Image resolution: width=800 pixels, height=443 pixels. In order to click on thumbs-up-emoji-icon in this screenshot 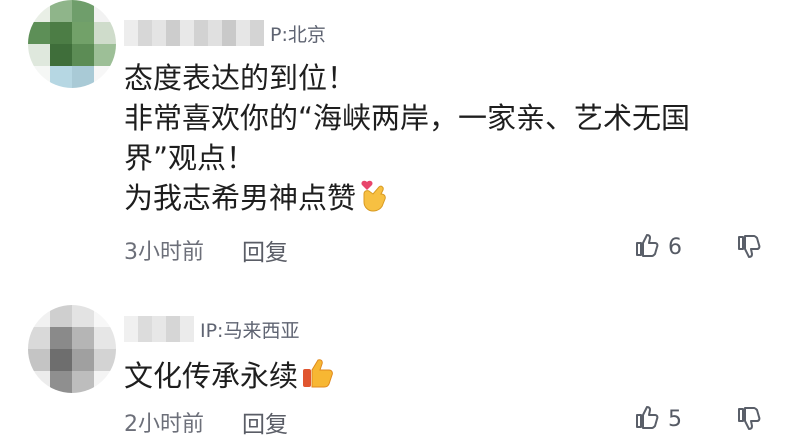, I will do `click(318, 377)`.